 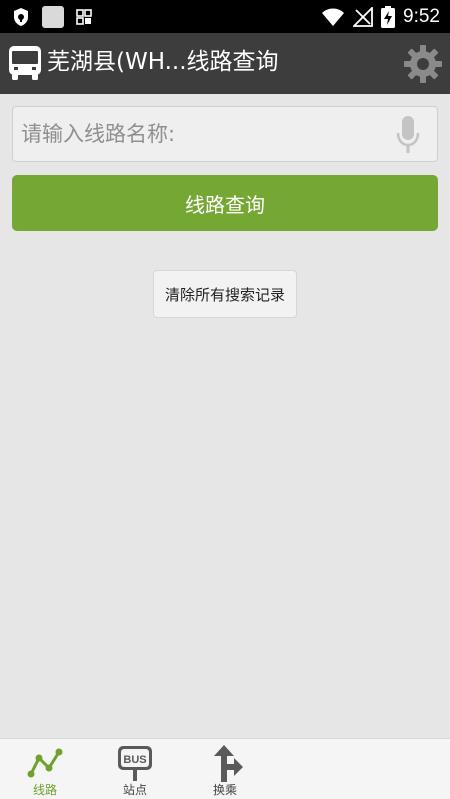 I want to click on notification-app-icon, so click(x=53, y=17).